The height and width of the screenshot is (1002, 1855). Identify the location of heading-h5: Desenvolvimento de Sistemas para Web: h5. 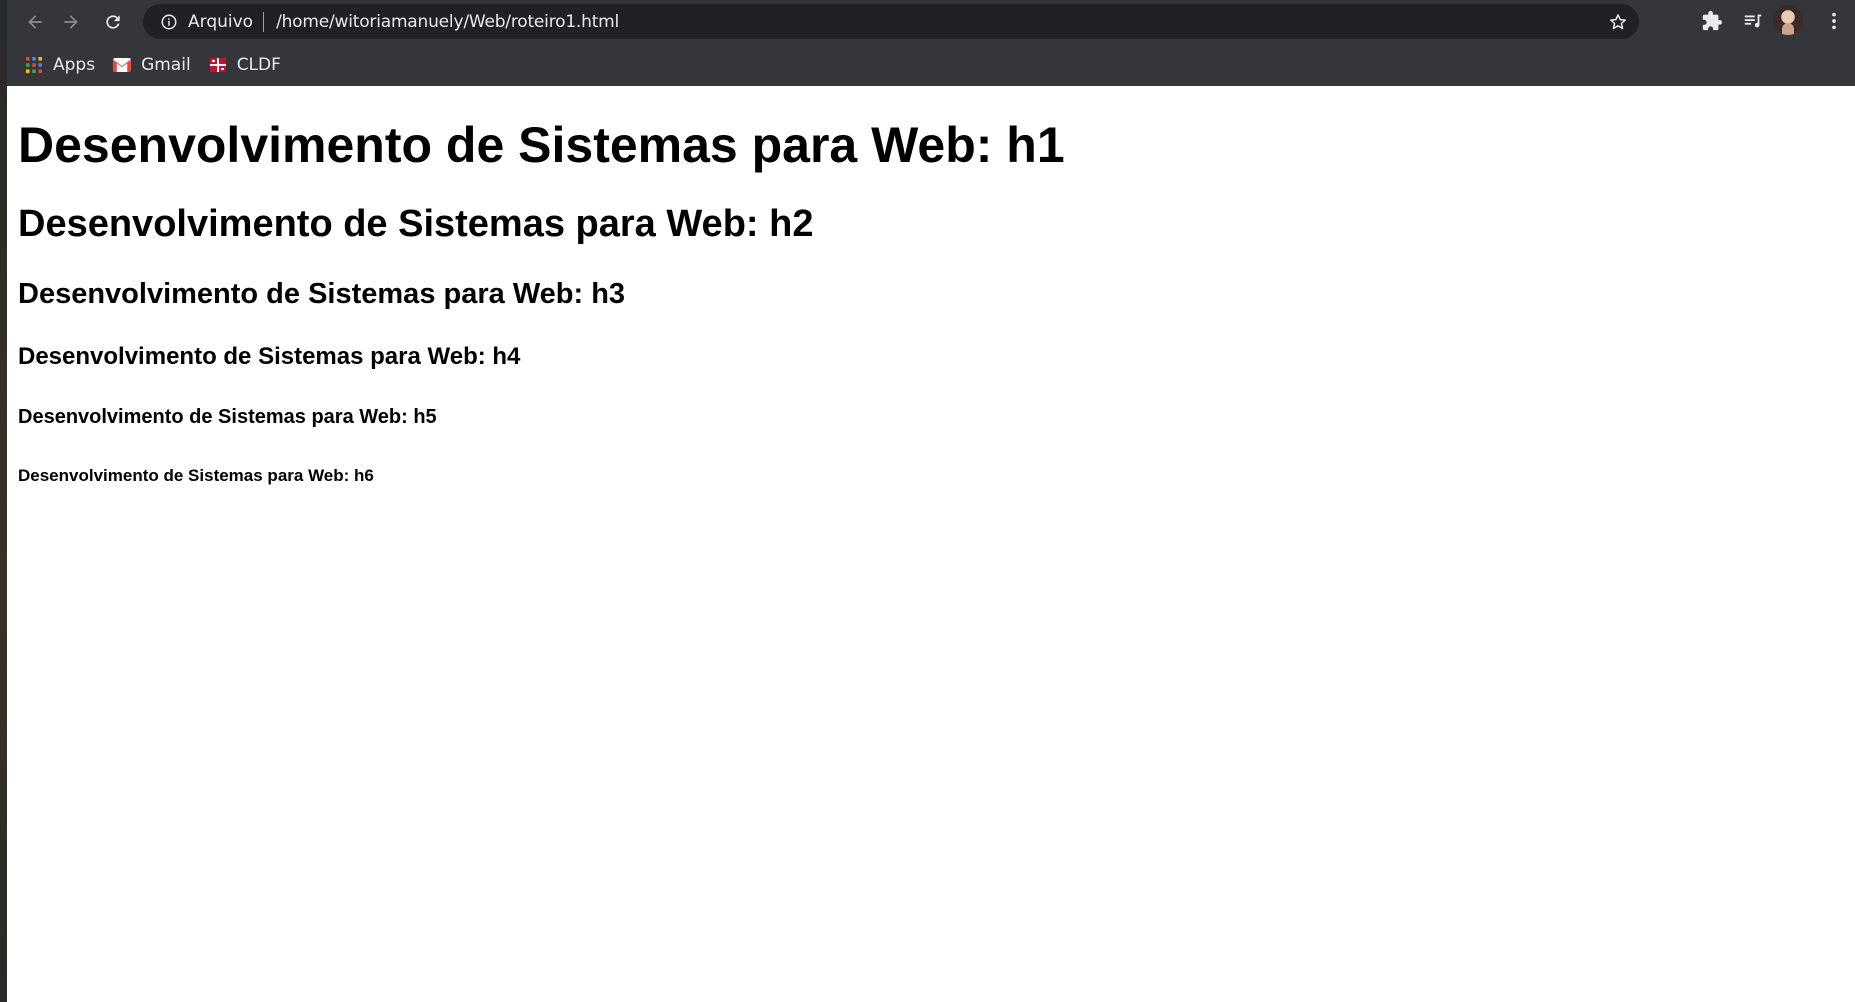
(227, 417).